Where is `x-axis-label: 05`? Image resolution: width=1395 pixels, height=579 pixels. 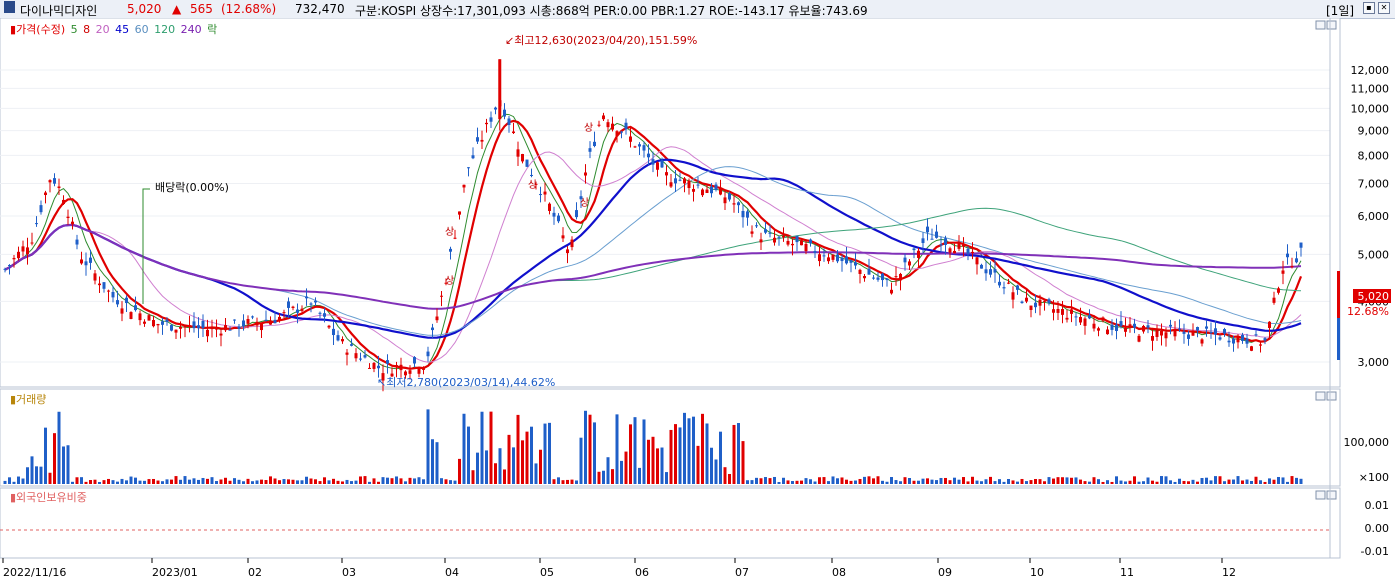
x-axis-label: 05 is located at coordinates (547, 572).